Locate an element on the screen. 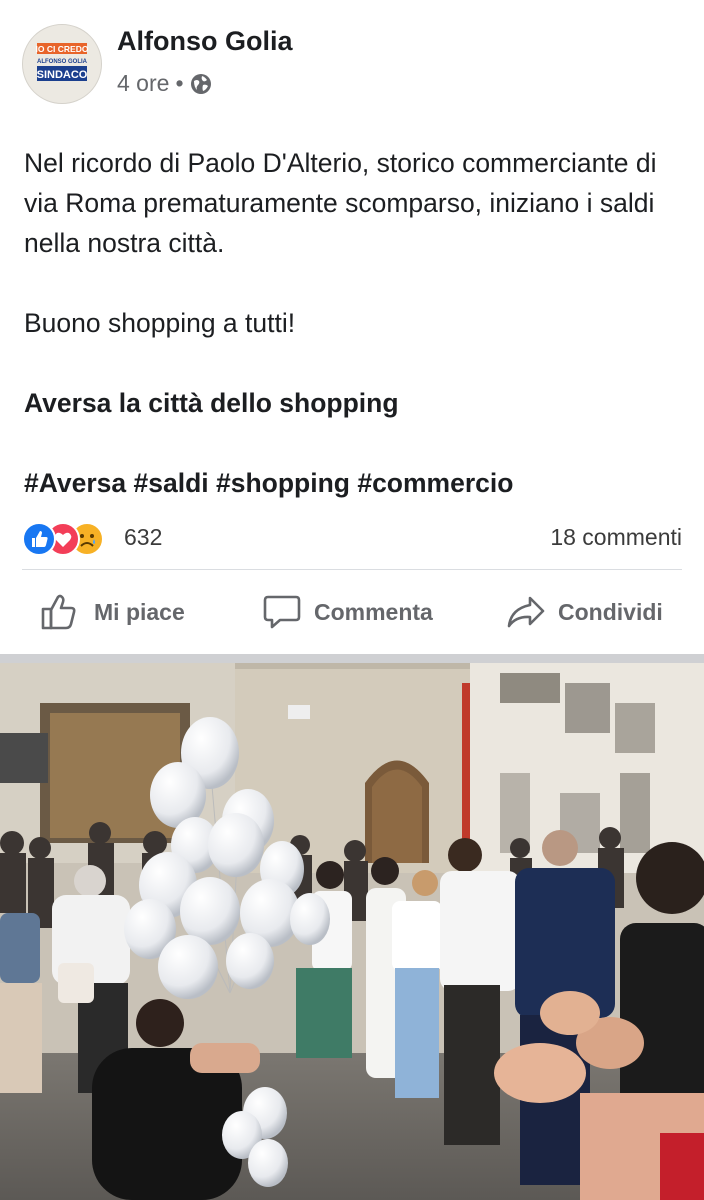  post-hashtags: #Aversa #saldi #shopping #commercio is located at coordinates (354, 483).